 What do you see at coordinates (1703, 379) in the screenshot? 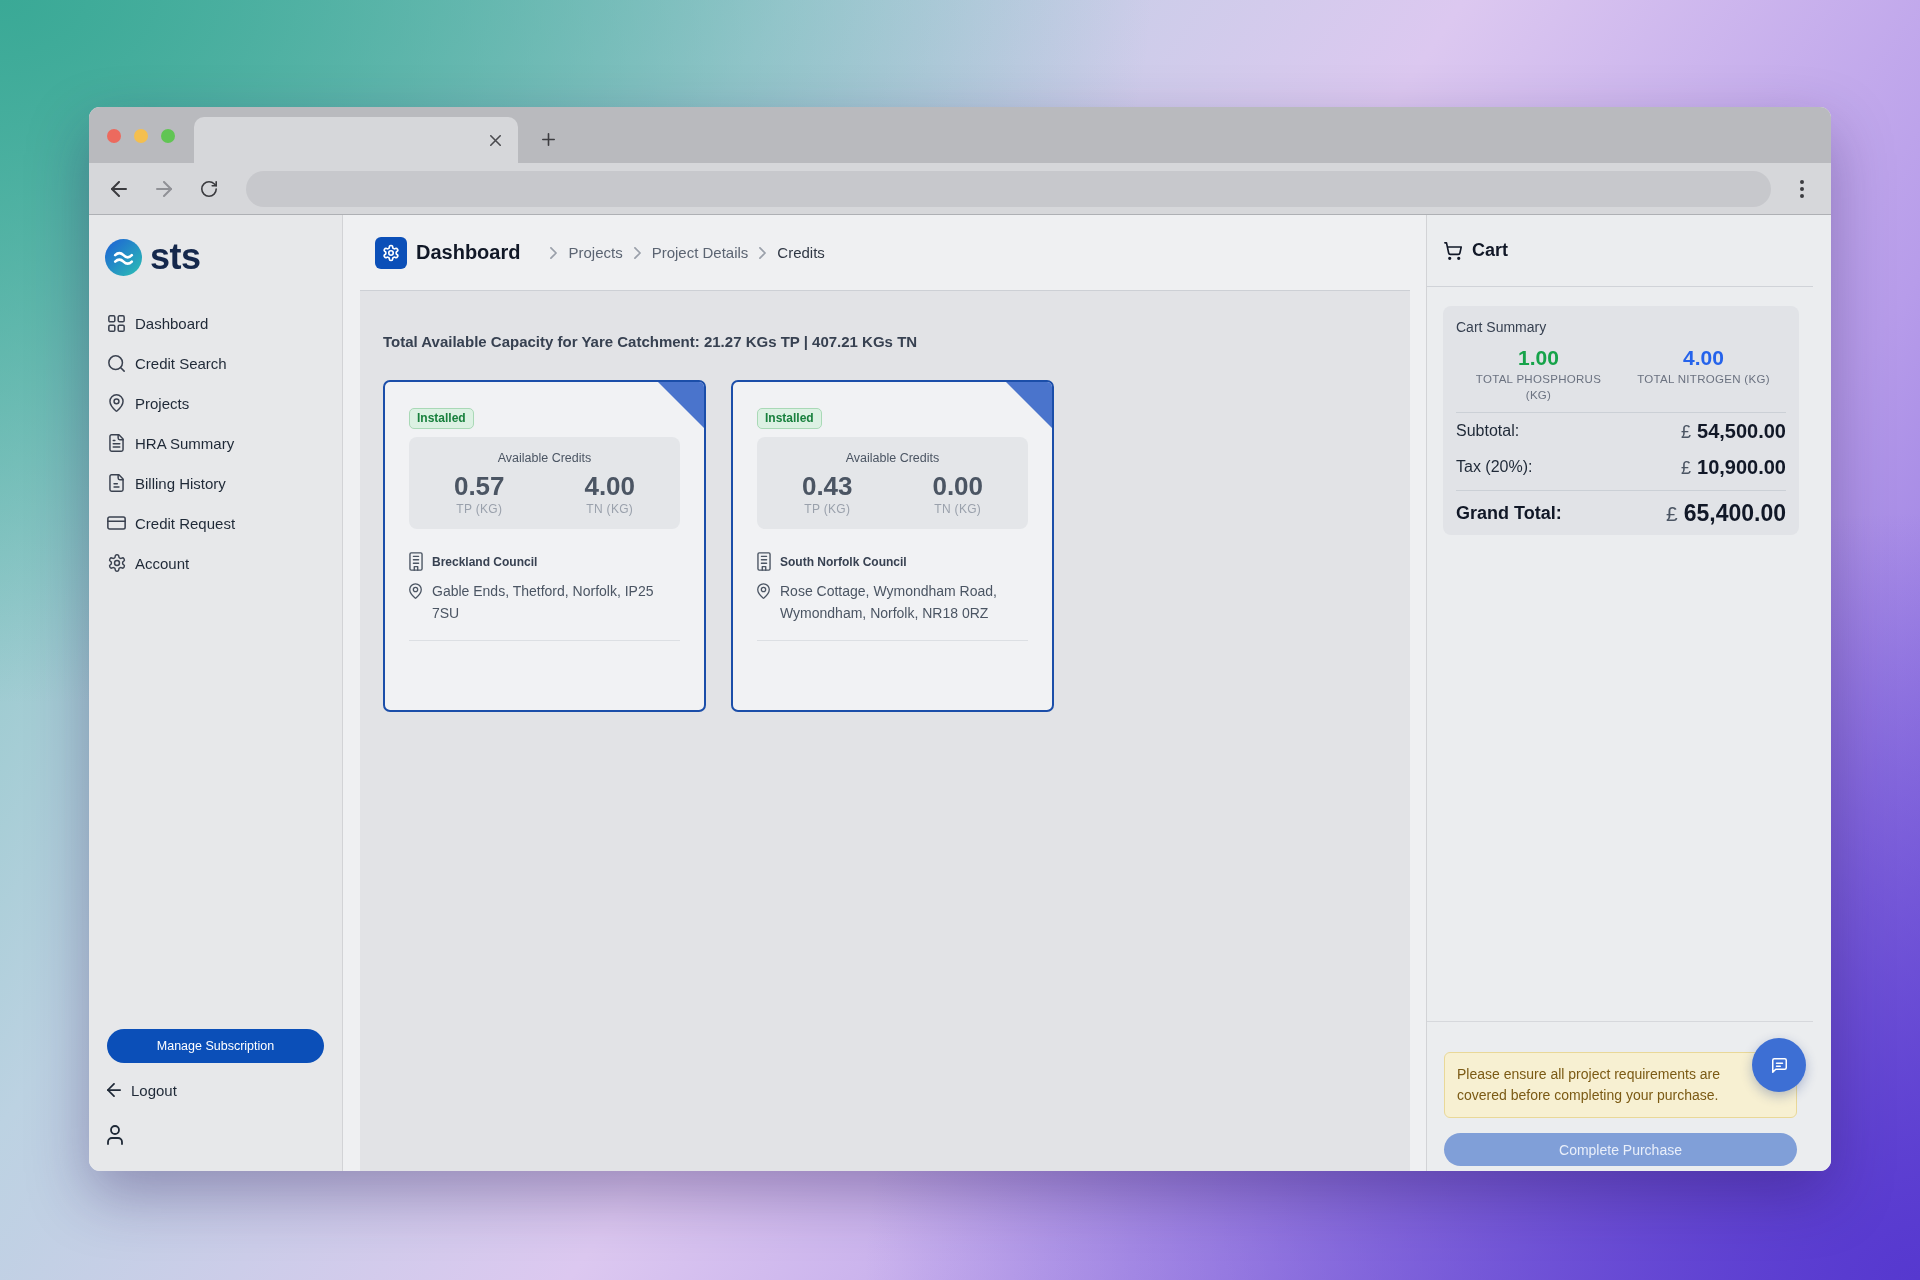
I see `total-label: TOTAL NITROGEN (KG)` at bounding box center [1703, 379].